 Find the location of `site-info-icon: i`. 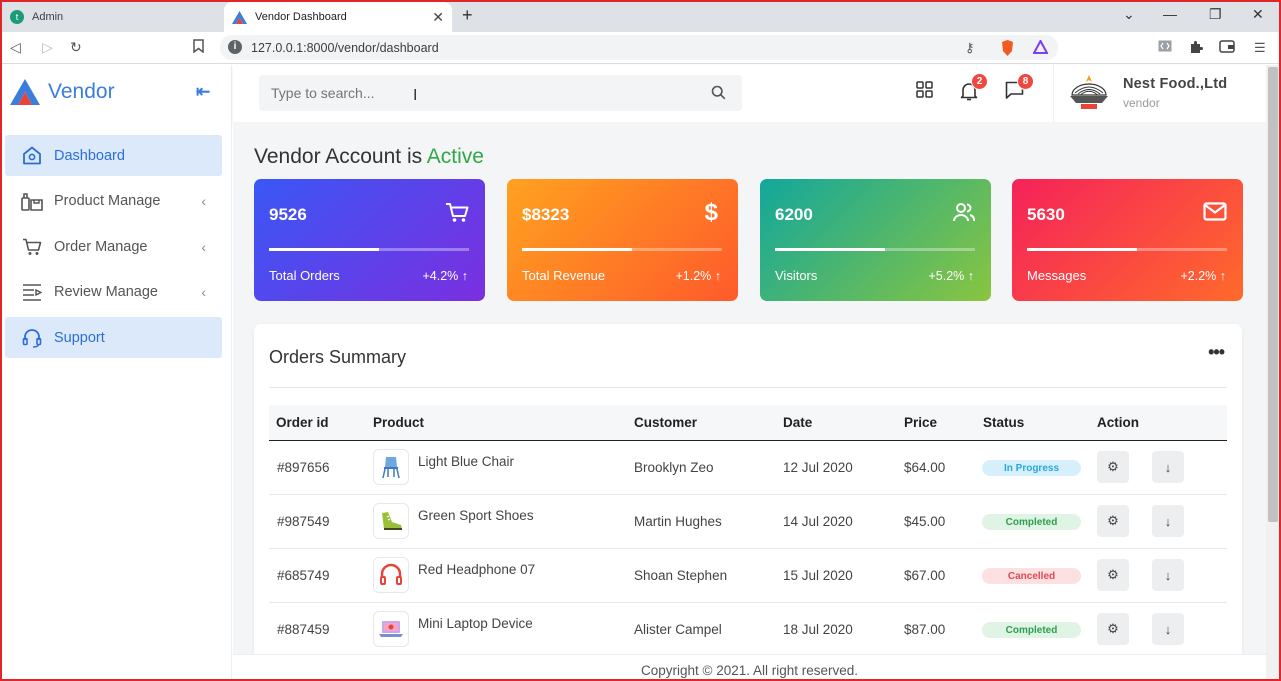

site-info-icon: i is located at coordinates (235, 47).